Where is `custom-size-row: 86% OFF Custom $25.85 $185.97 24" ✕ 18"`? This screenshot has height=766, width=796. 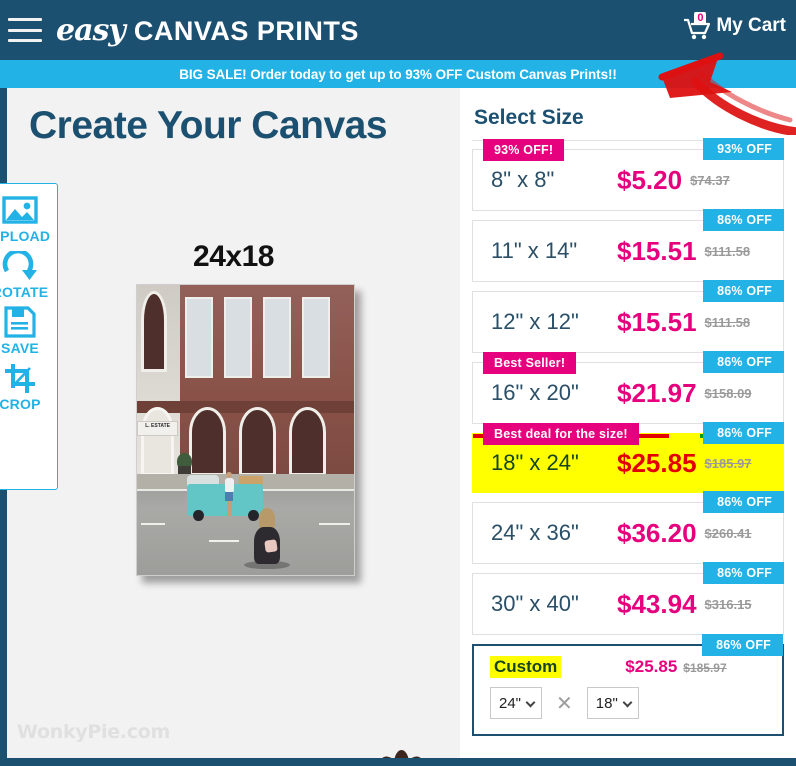 custom-size-row: 86% OFF Custom $25.85 $185.97 24" ✕ 18" is located at coordinates (628, 685).